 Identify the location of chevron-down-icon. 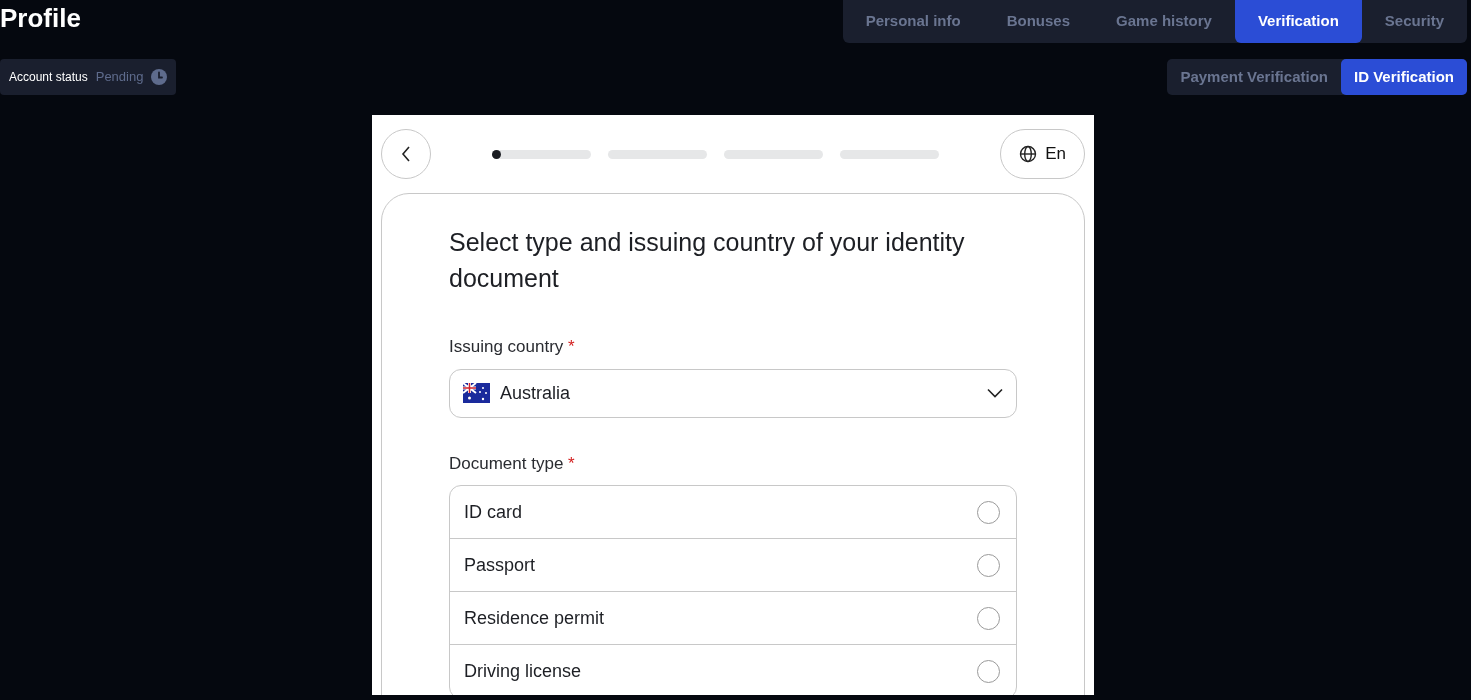
(995, 393).